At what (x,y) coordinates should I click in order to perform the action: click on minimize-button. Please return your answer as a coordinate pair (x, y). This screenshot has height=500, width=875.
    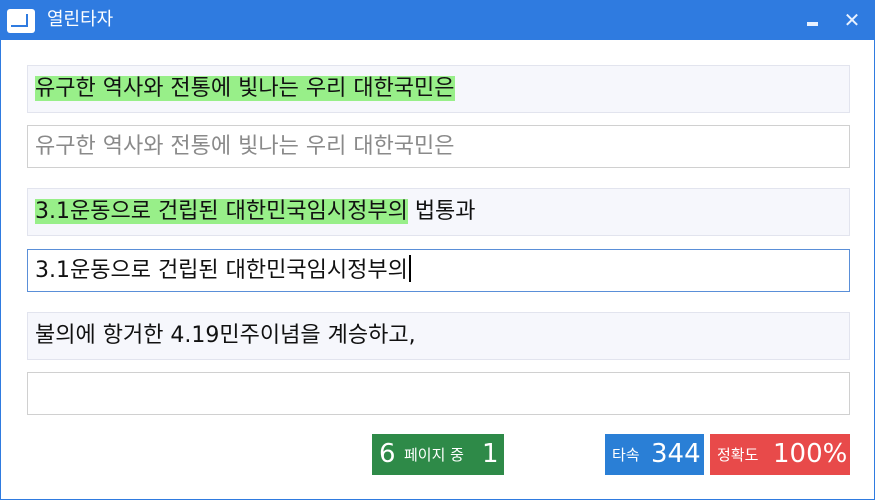
    Looking at the image, I should click on (813, 21).